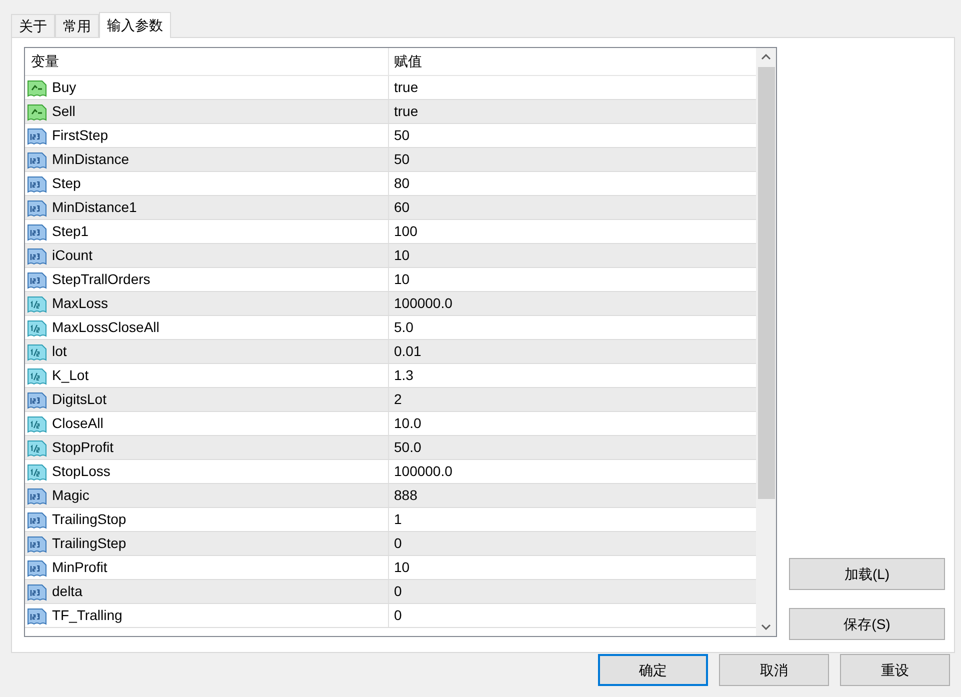 The height and width of the screenshot is (697, 961). I want to click on parameter-value: 888, so click(405, 495).